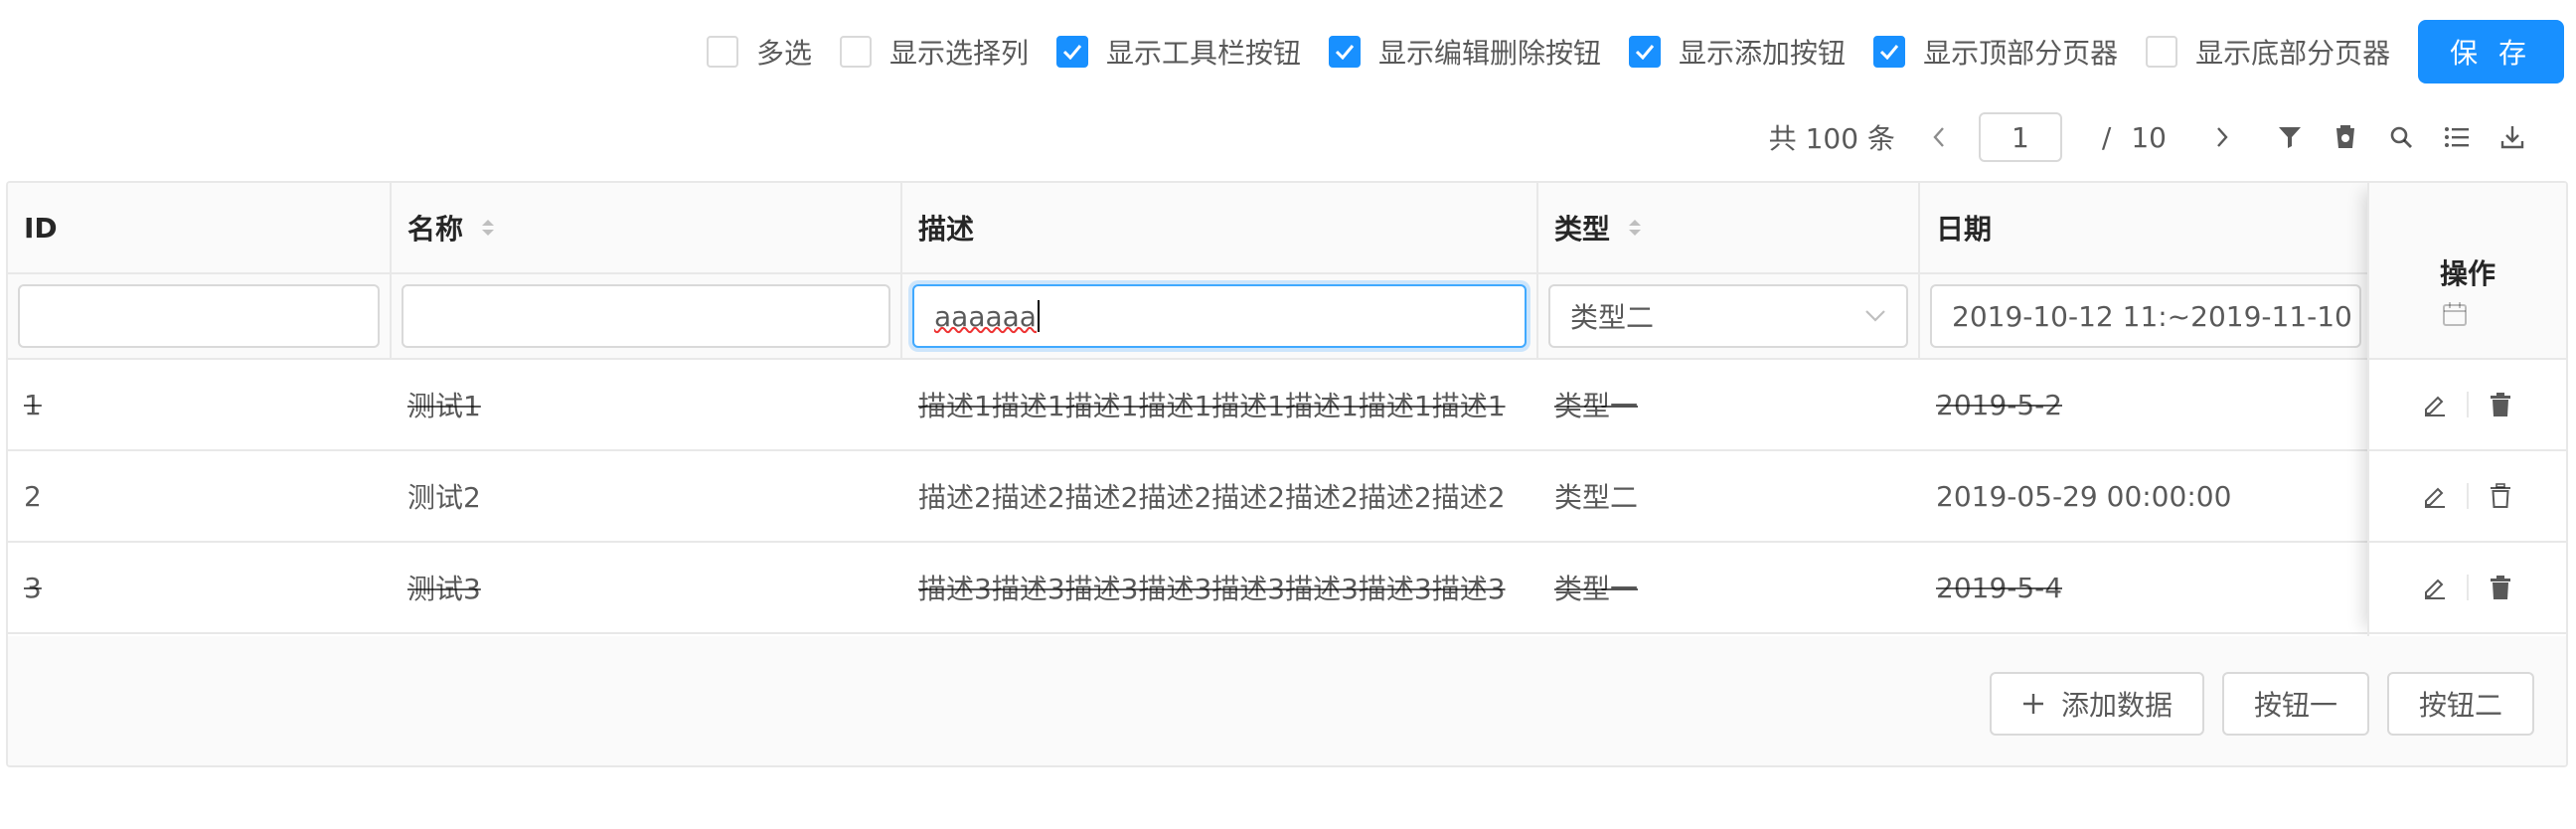 This screenshot has width=2576, height=829. What do you see at coordinates (1999, 588) in the screenshot?
I see `cell-text: 2019-5-4` at bounding box center [1999, 588].